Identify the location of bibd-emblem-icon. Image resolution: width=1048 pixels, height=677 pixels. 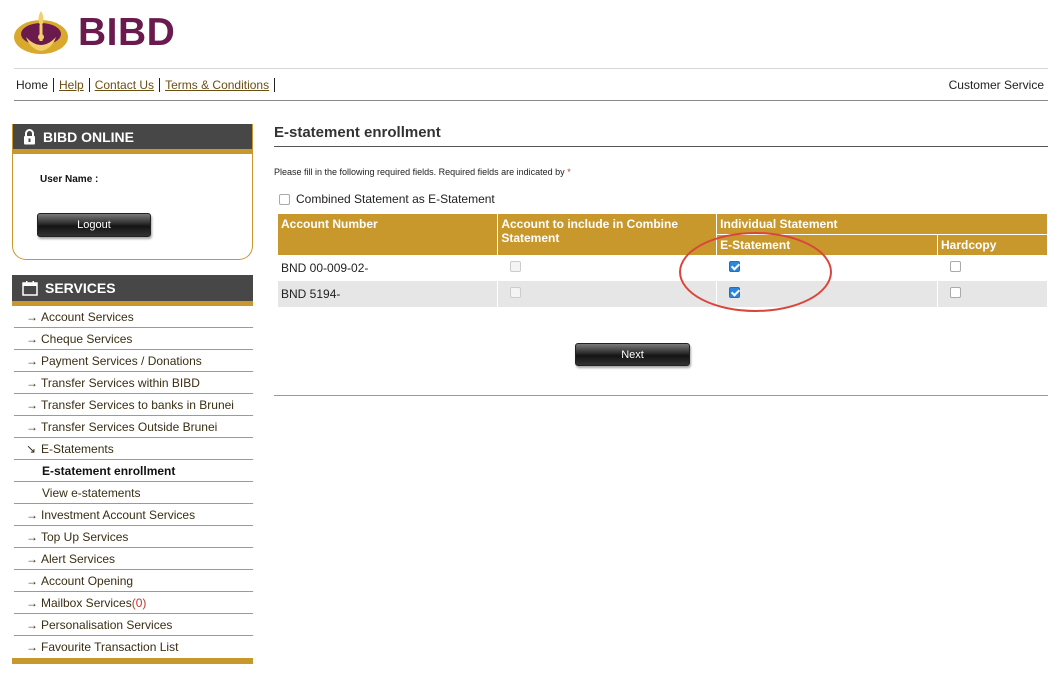
(41, 32).